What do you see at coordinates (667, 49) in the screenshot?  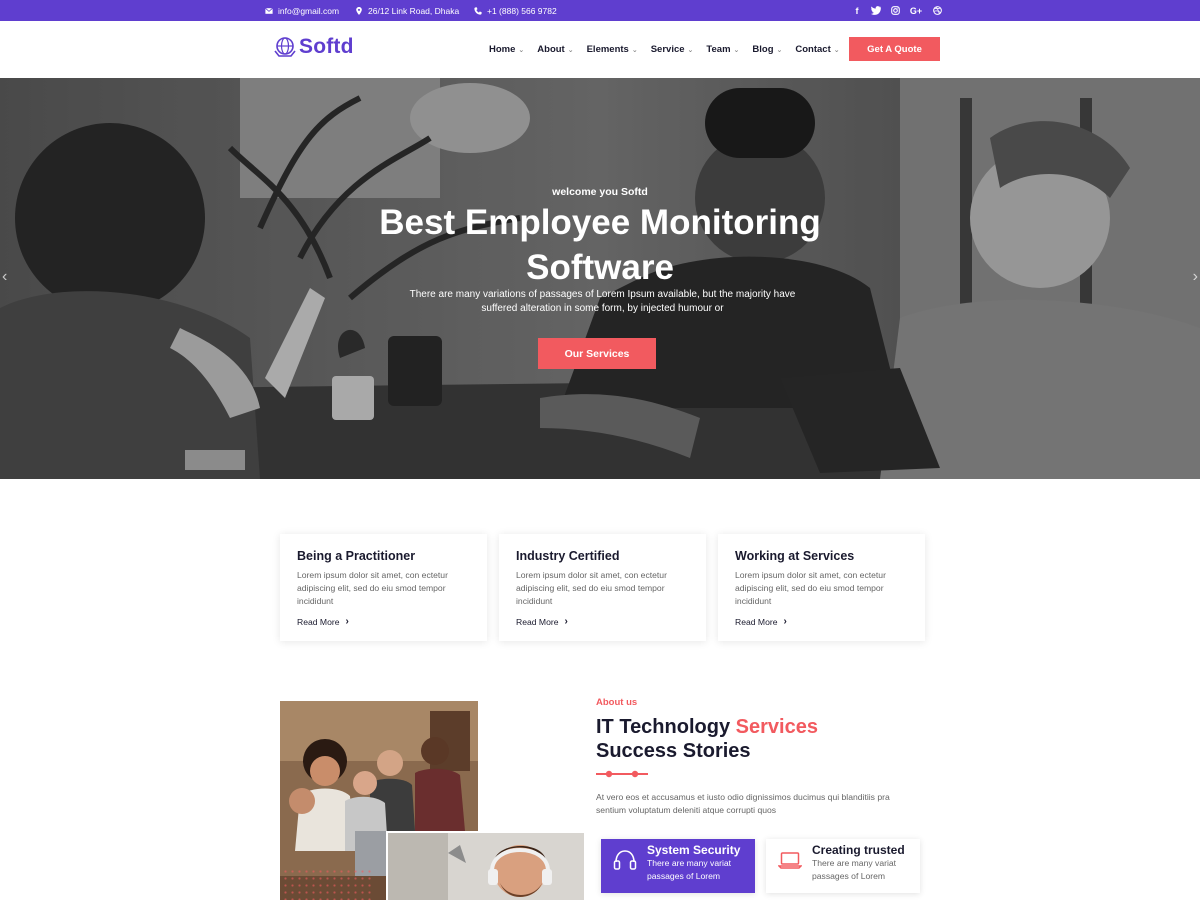 I see `menu-label: Service` at bounding box center [667, 49].